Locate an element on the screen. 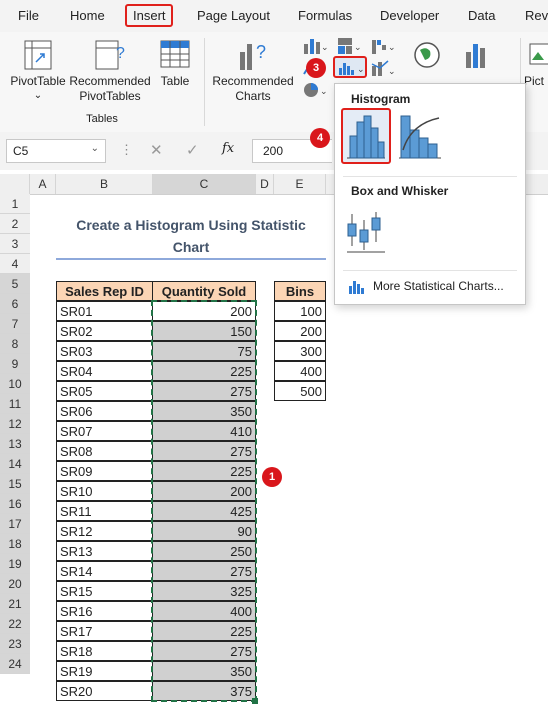 The width and height of the screenshot is (548, 722). cell-quantity-sold: 425 is located at coordinates (204, 511).